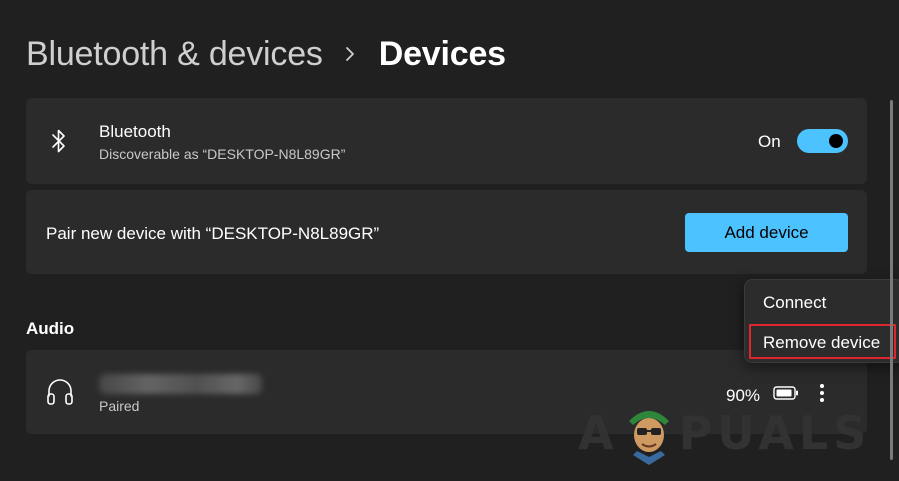 This screenshot has width=899, height=481. I want to click on audio-section-title: Audio, so click(50, 328).